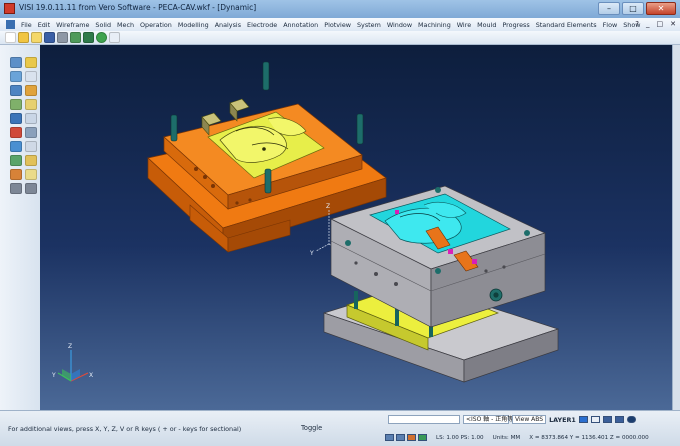  Describe the element at coordinates (16, 160) in the screenshot. I see `filter-icon` at that location.